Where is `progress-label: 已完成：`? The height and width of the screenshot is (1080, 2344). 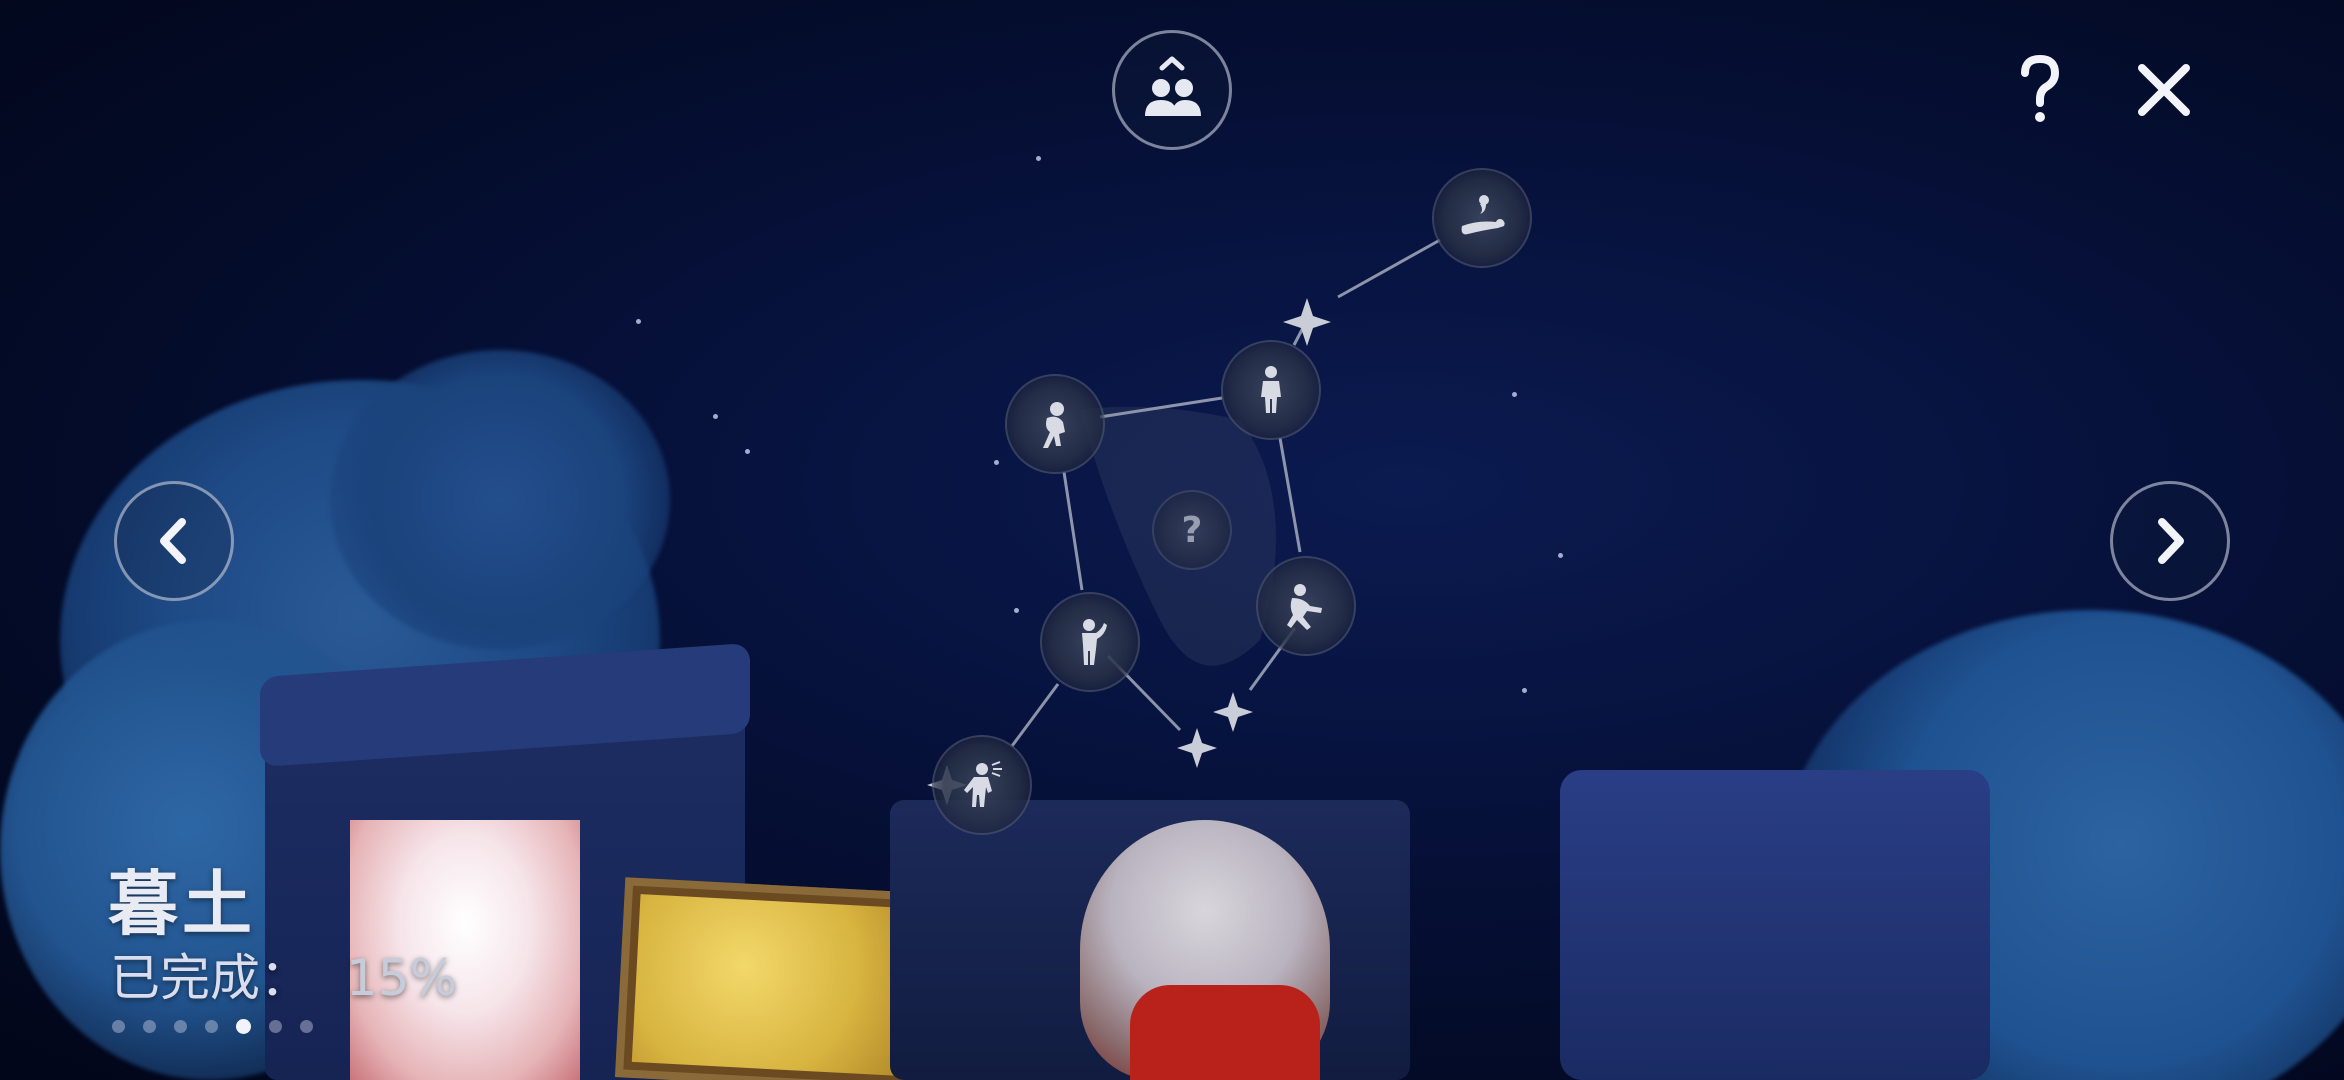 progress-label: 已完成： is located at coordinates (210, 978).